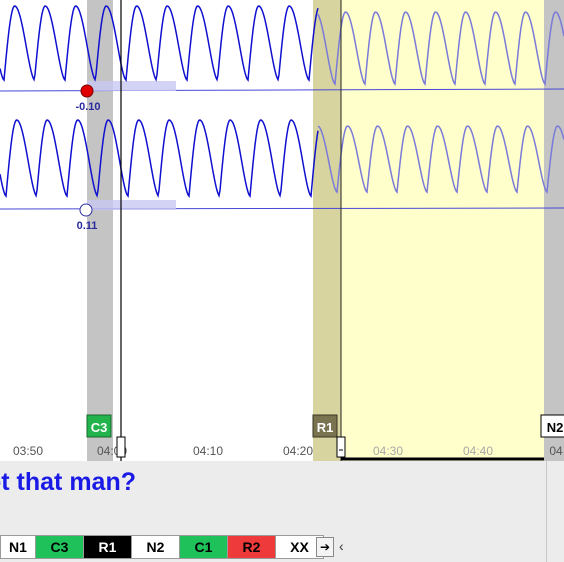 The image size is (564, 562). I want to click on stage-button-c1: C1, so click(203, 547).